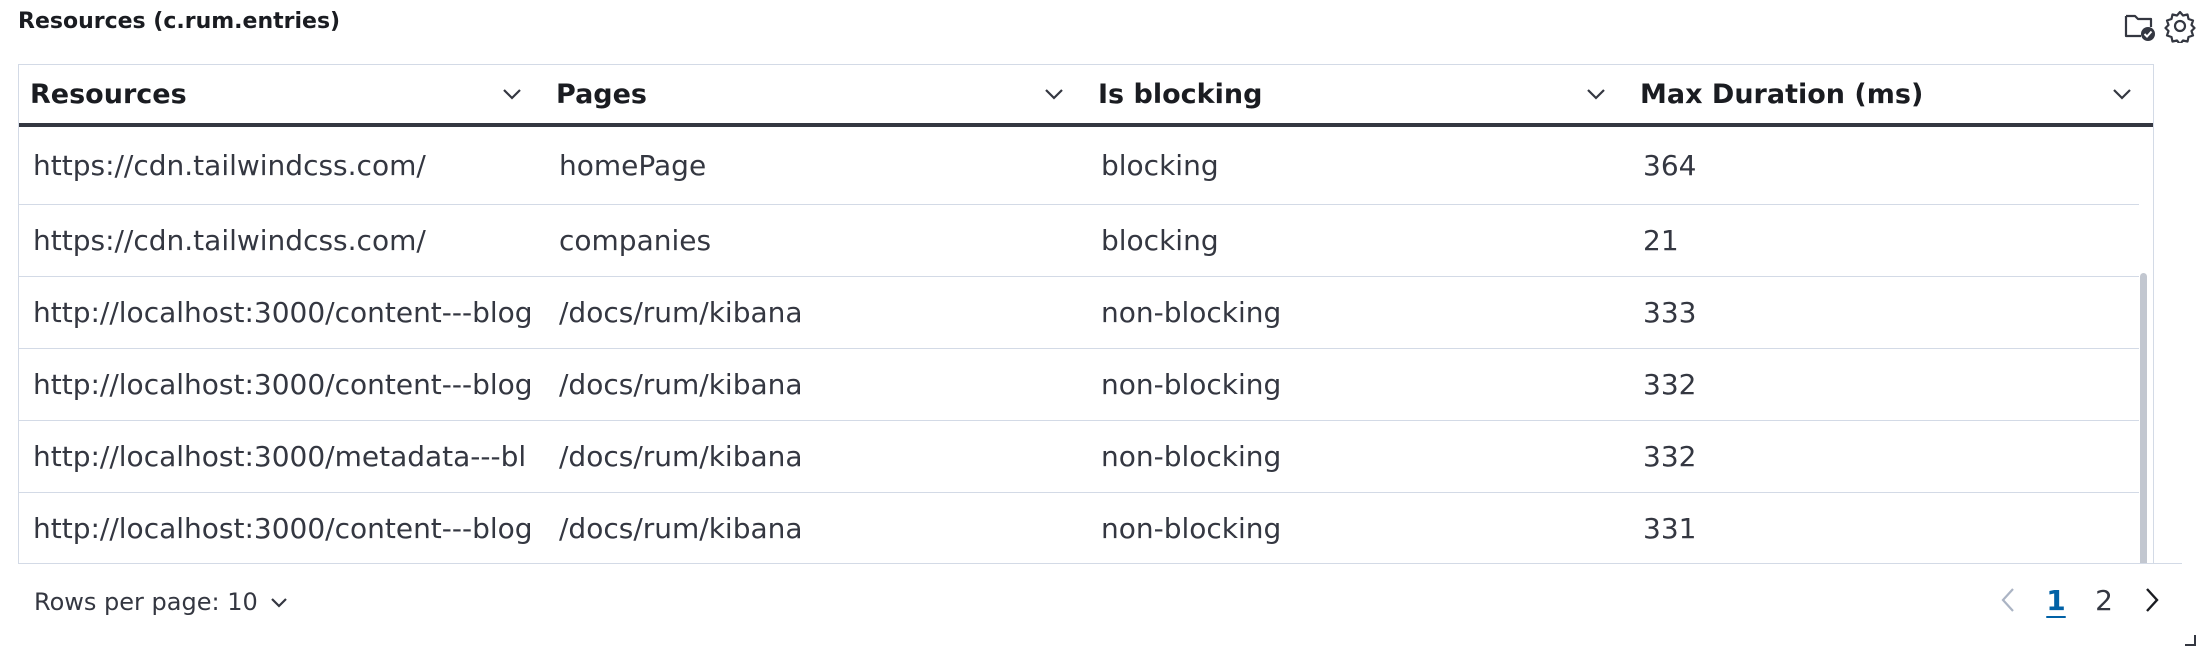  I want to click on page-button-1: 1, so click(2056, 600).